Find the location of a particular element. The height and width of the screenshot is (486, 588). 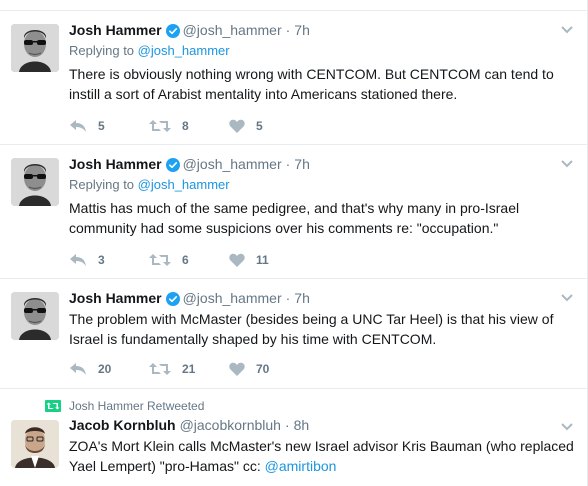

tweet-actions: 3 6 11 is located at coordinates (189, 260).